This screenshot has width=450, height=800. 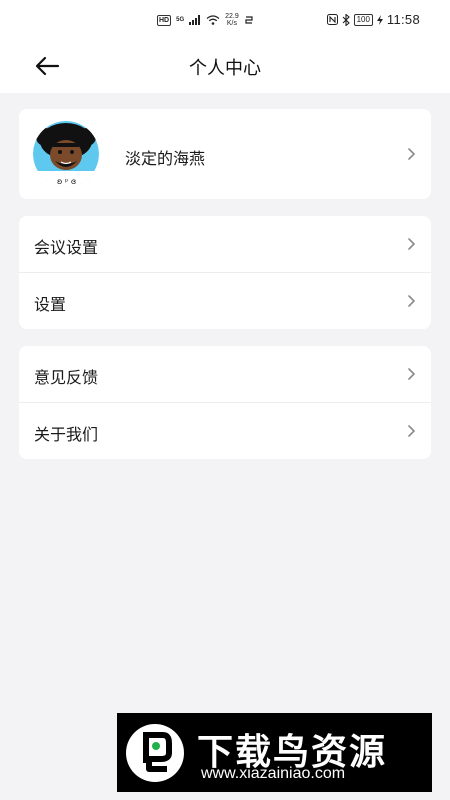 I want to click on network-speed: 22.9 K/s, so click(x=232, y=20).